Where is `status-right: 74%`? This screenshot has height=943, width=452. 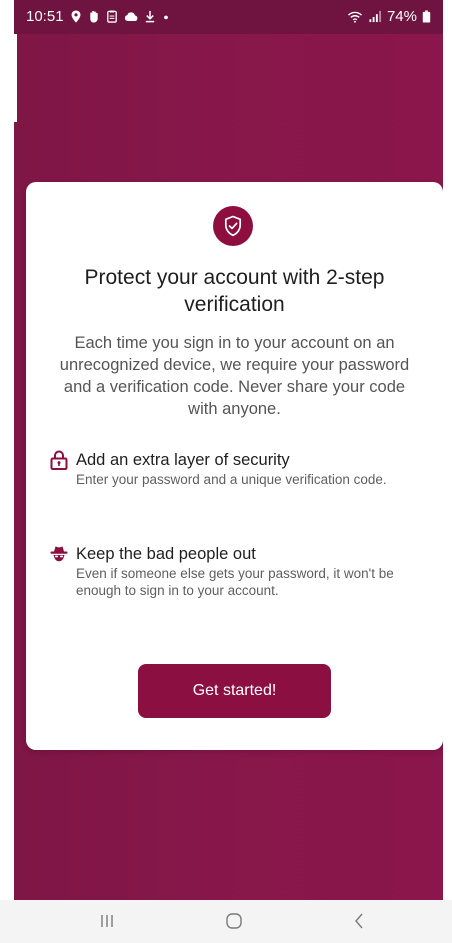
status-right: 74% is located at coordinates (389, 16).